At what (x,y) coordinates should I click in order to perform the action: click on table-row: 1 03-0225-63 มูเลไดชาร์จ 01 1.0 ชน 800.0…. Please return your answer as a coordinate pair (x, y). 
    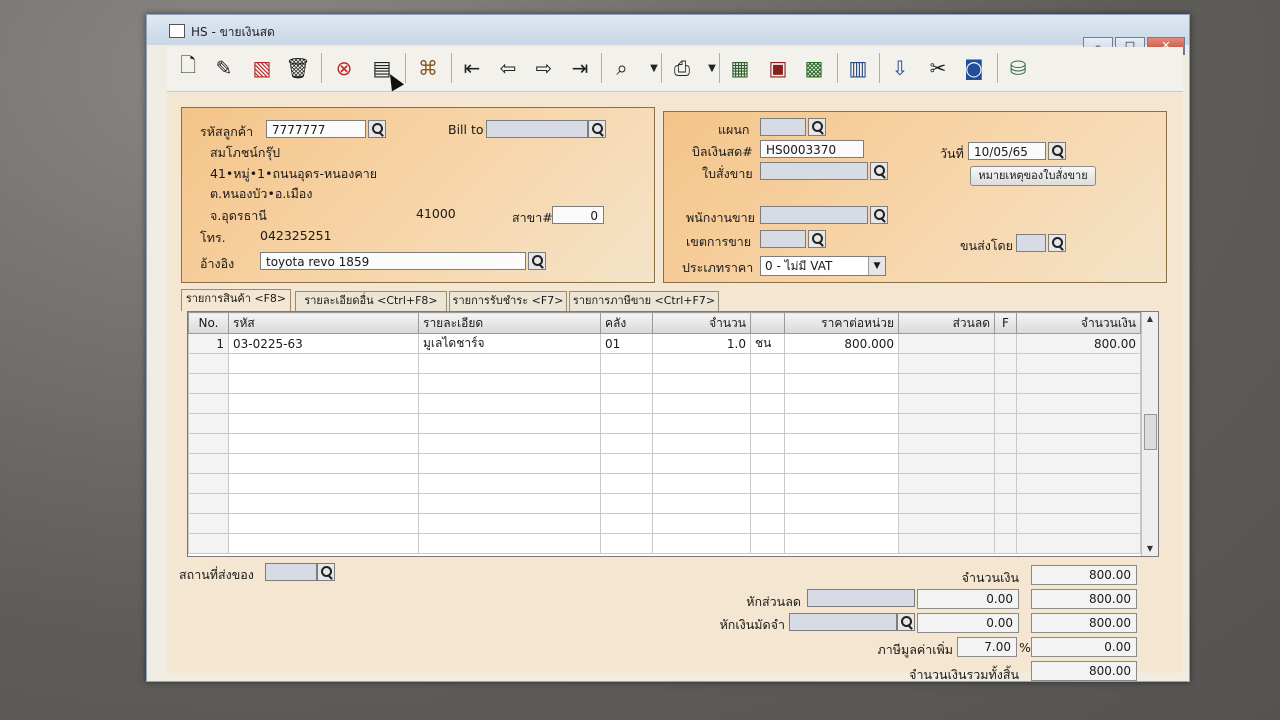
    Looking at the image, I should click on (664, 343).